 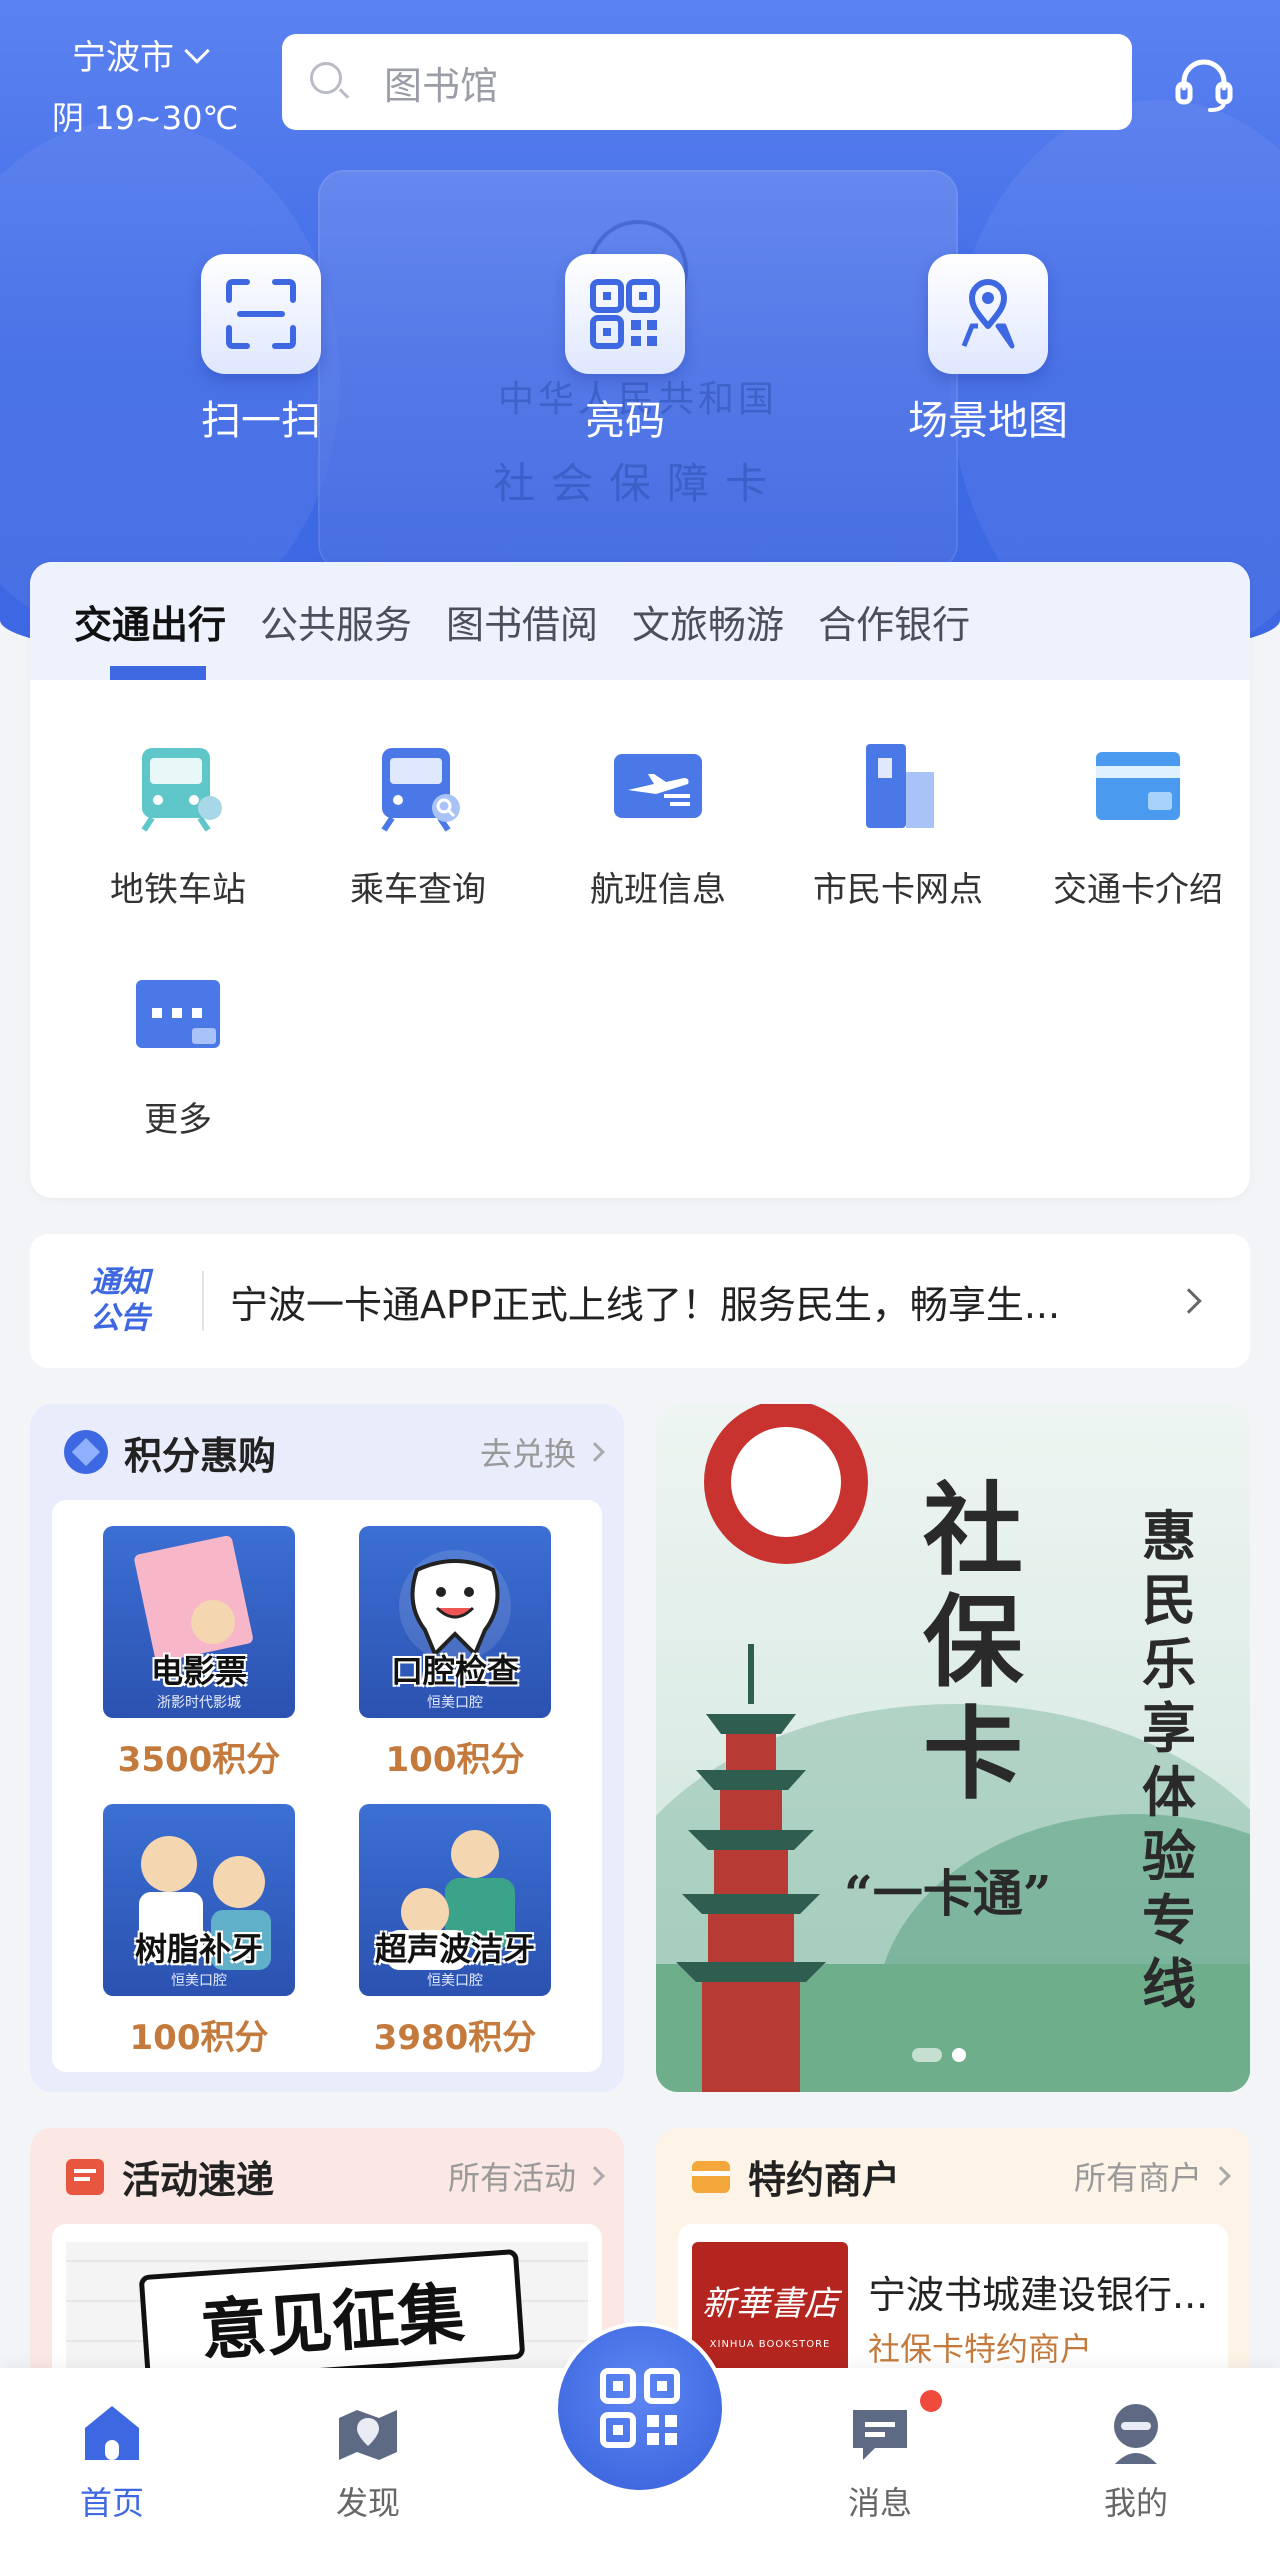 What do you see at coordinates (200, 1455) in the screenshot?
I see `panel-title: 积分惠购` at bounding box center [200, 1455].